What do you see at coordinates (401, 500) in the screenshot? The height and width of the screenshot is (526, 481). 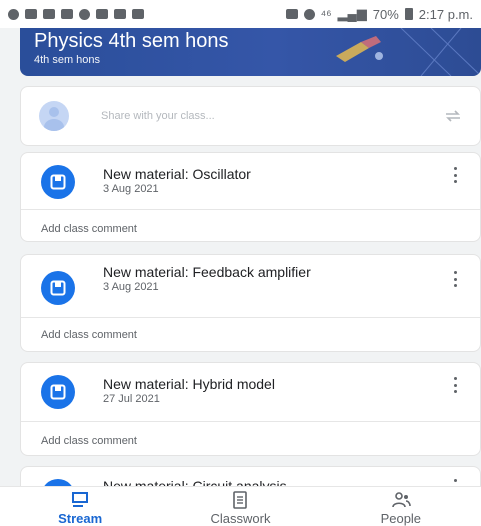 I see `people-icon` at bounding box center [401, 500].